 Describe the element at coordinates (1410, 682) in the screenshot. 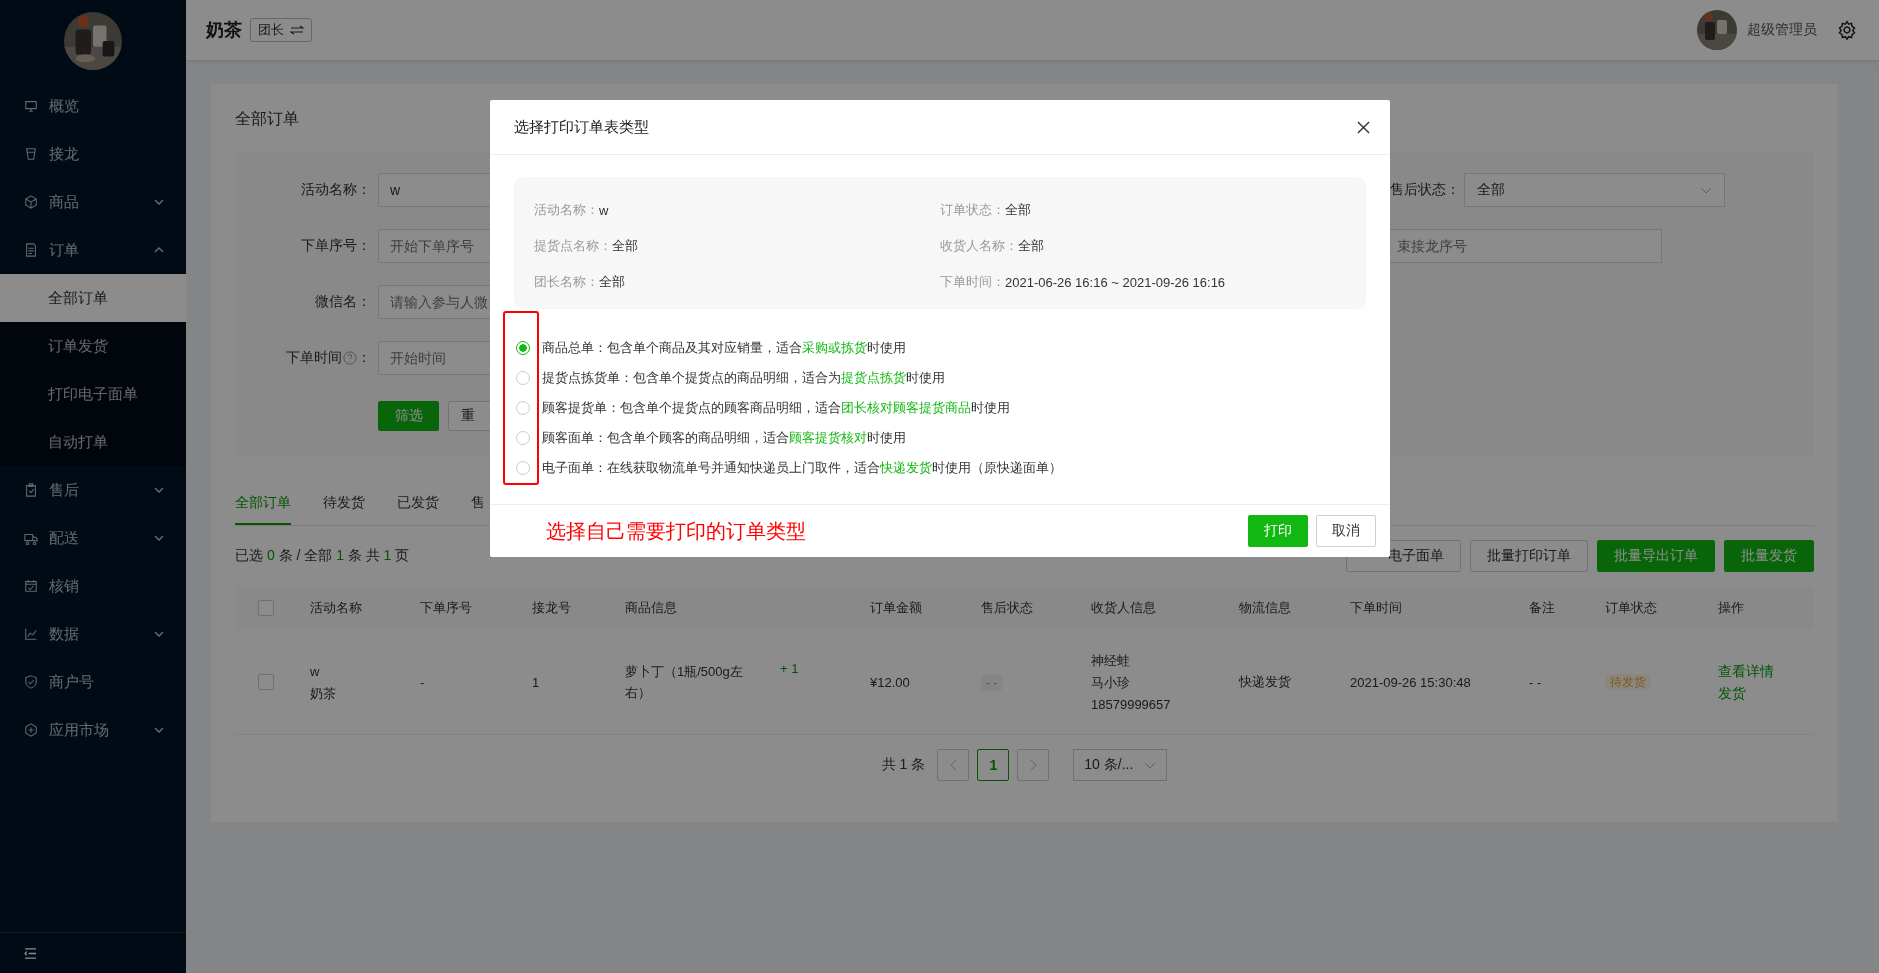

I see `table-cell: 2021-09-26 15:30:48` at that location.